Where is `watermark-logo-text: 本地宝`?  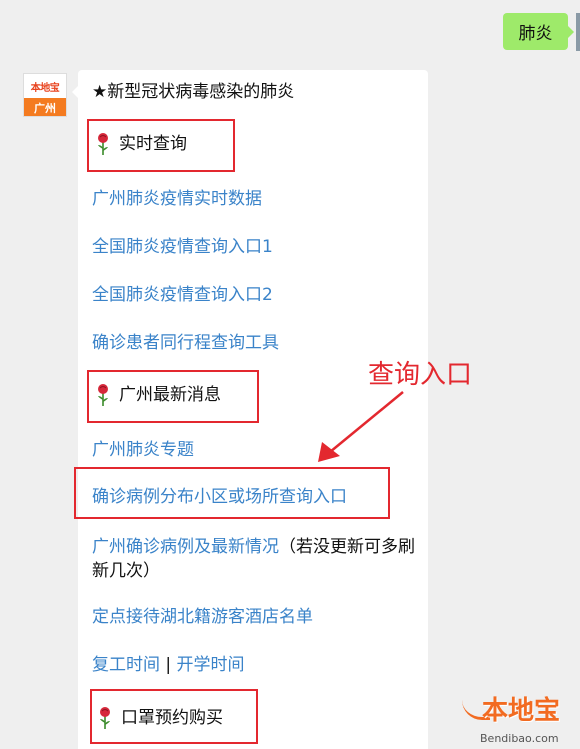
watermark-logo-text: 本地宝 is located at coordinates (521, 711).